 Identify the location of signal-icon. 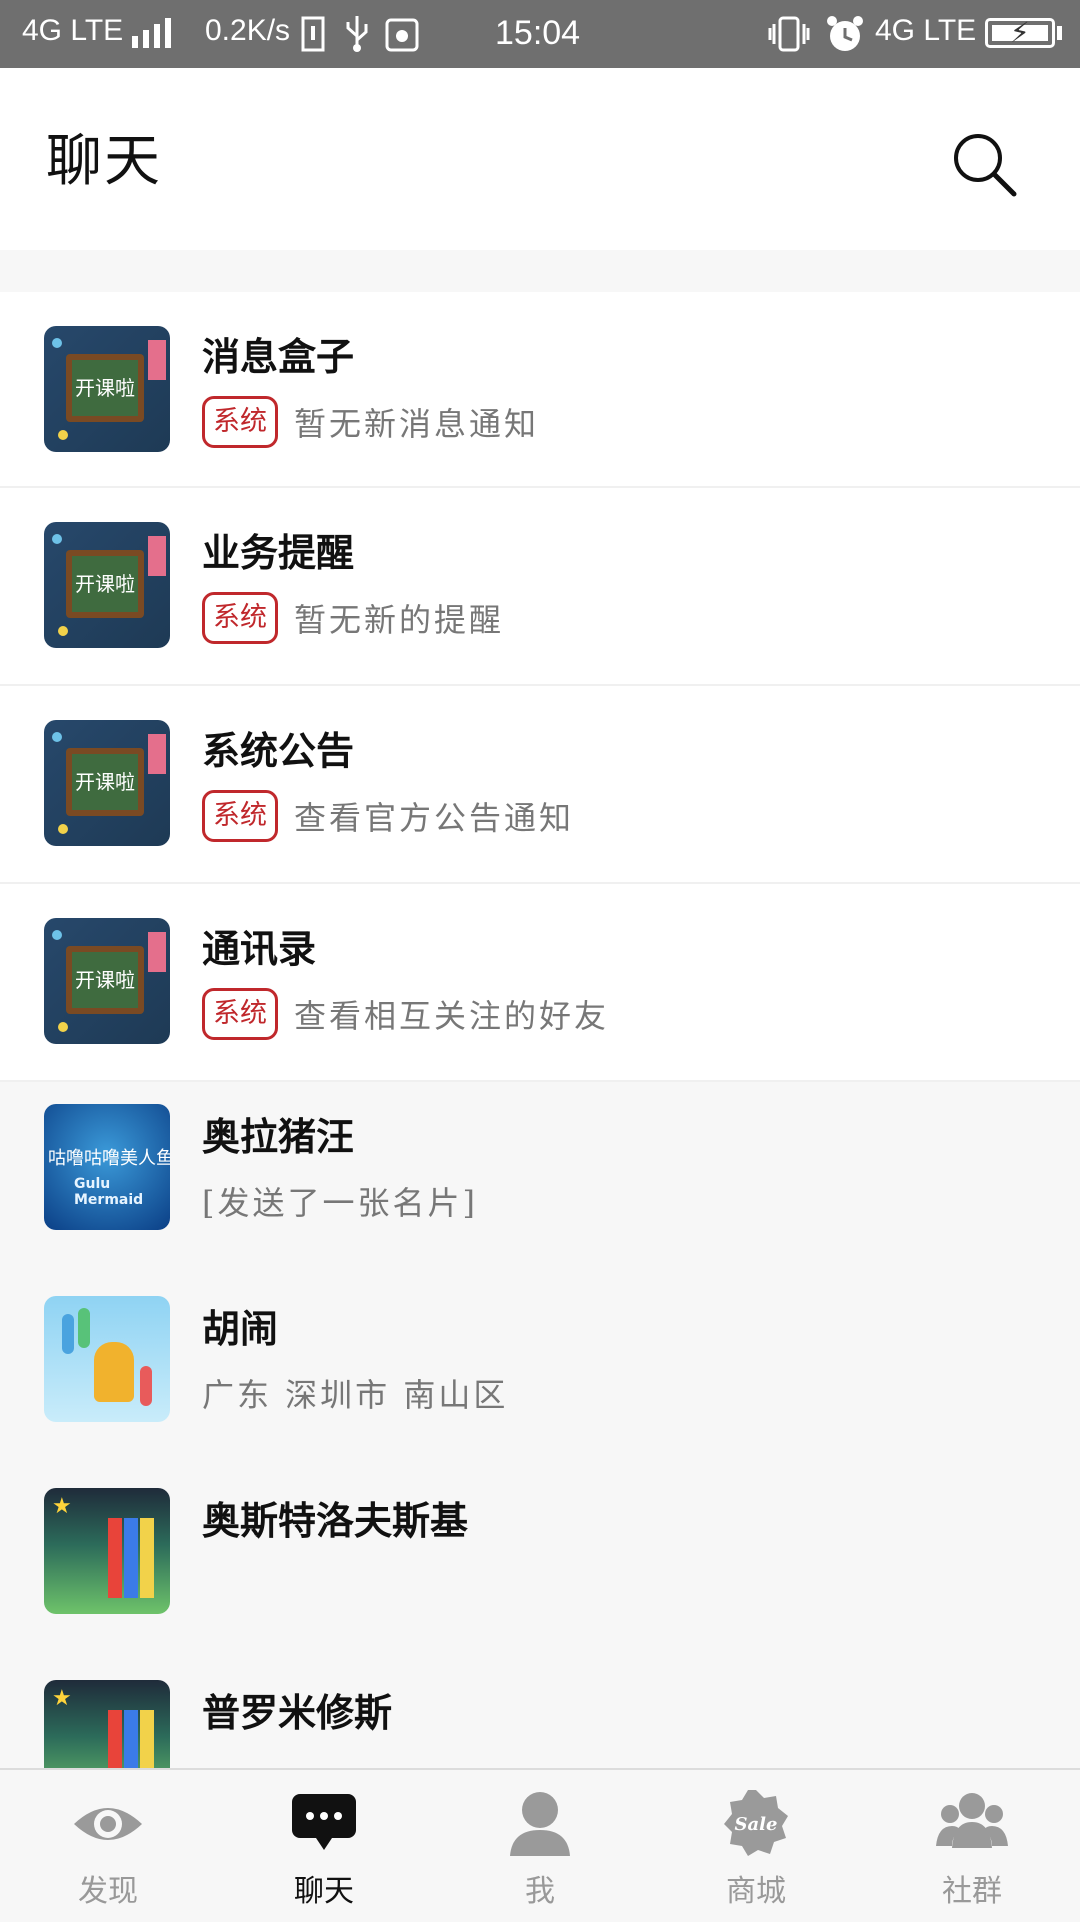
(151, 33).